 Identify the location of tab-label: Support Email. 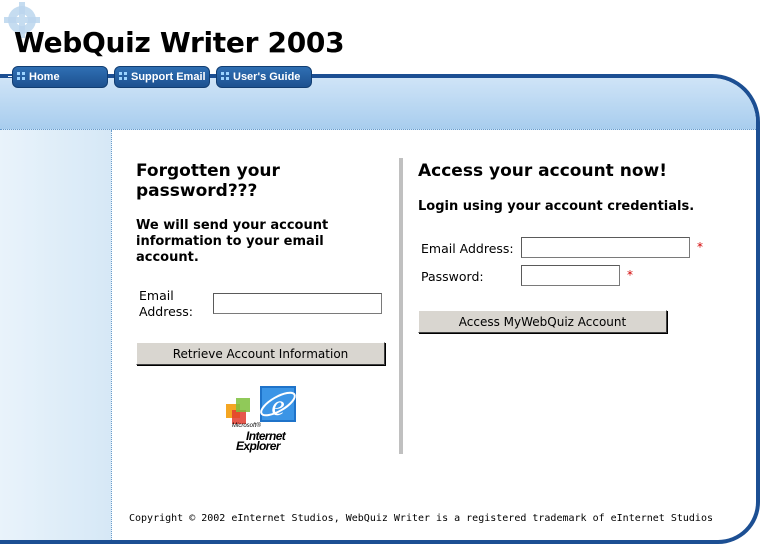
(168, 77).